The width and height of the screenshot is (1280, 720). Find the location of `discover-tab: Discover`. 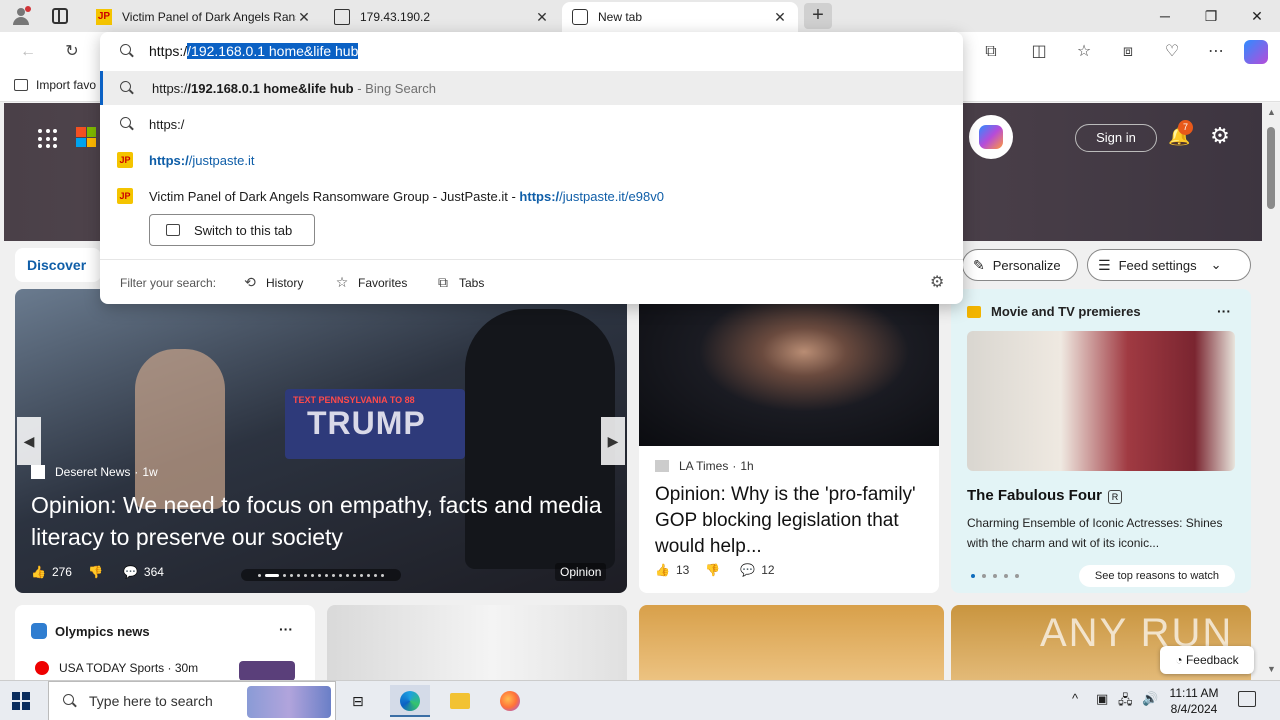

discover-tab: Discover is located at coordinates (58, 265).